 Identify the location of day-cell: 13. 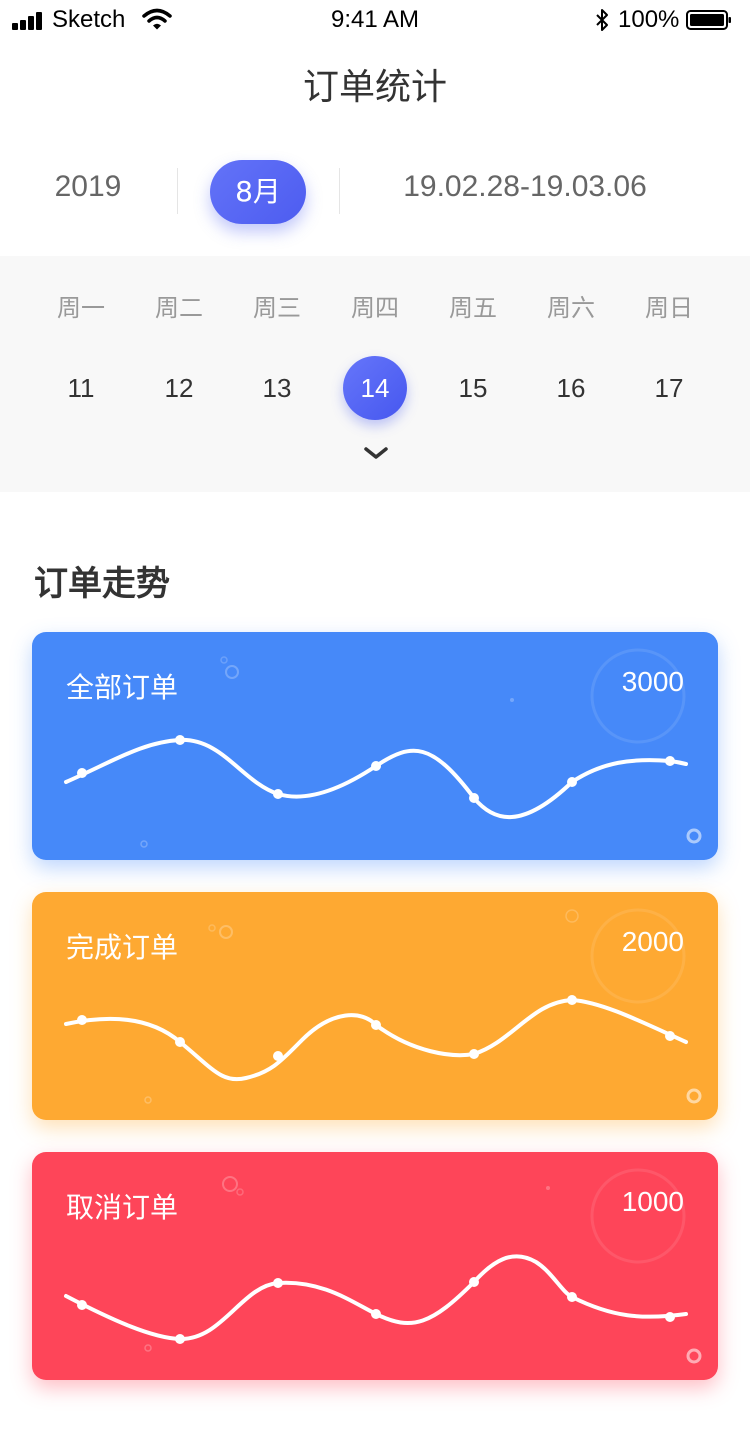
(277, 388).